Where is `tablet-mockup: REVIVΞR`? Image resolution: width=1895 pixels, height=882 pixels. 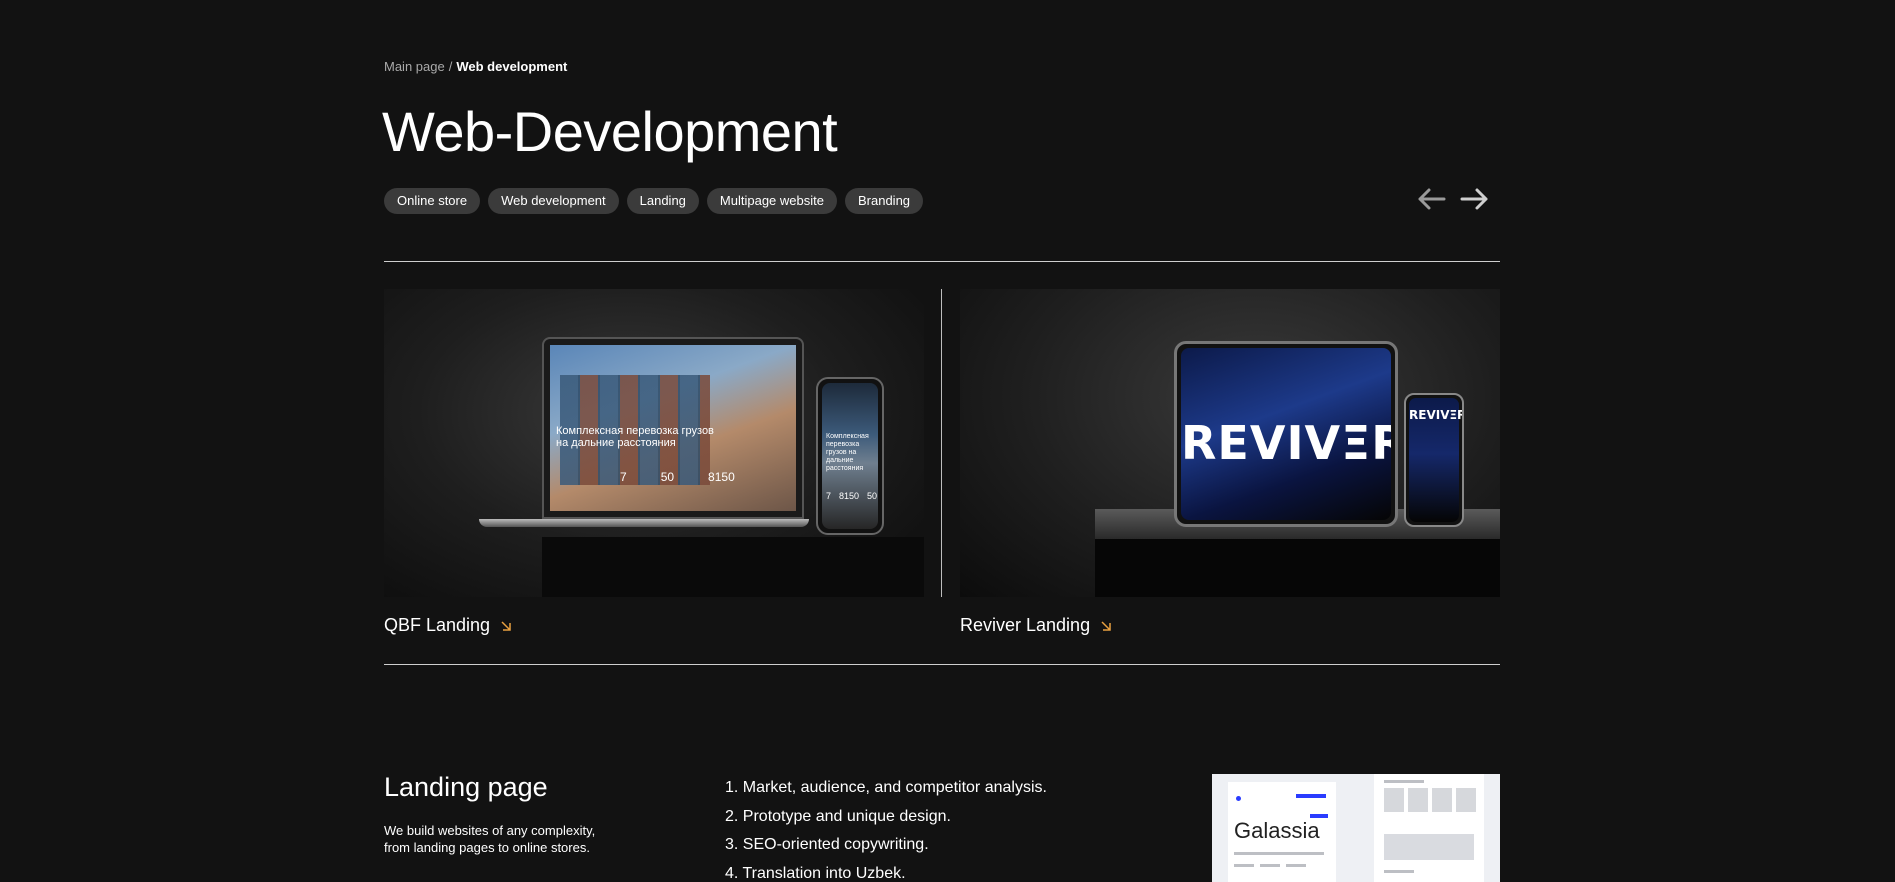
tablet-mockup: REVIVΞR is located at coordinates (1286, 434).